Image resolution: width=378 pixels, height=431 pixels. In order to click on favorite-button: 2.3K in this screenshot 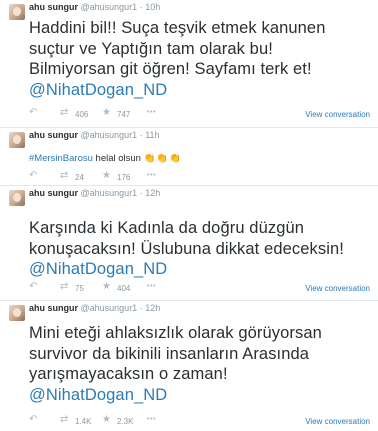, I will do `click(118, 420)`.